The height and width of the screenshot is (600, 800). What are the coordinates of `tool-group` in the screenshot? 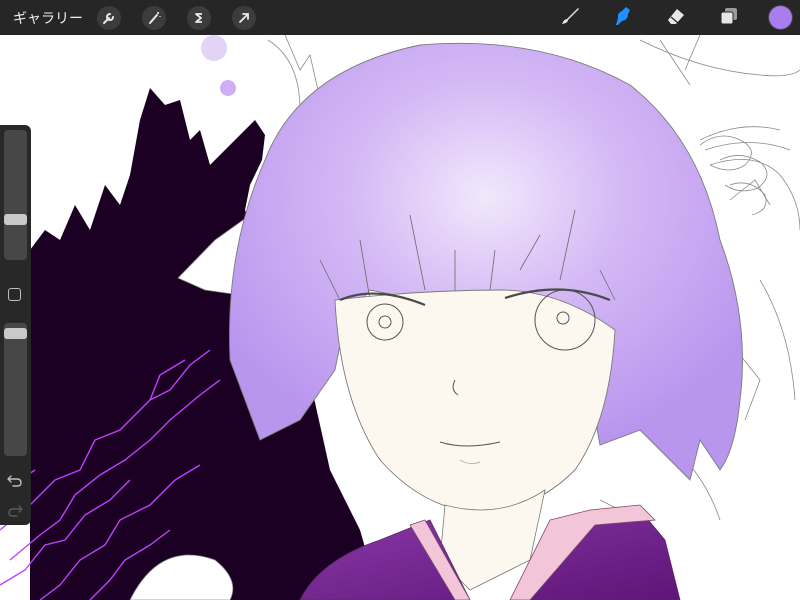 It's located at (678, 17).